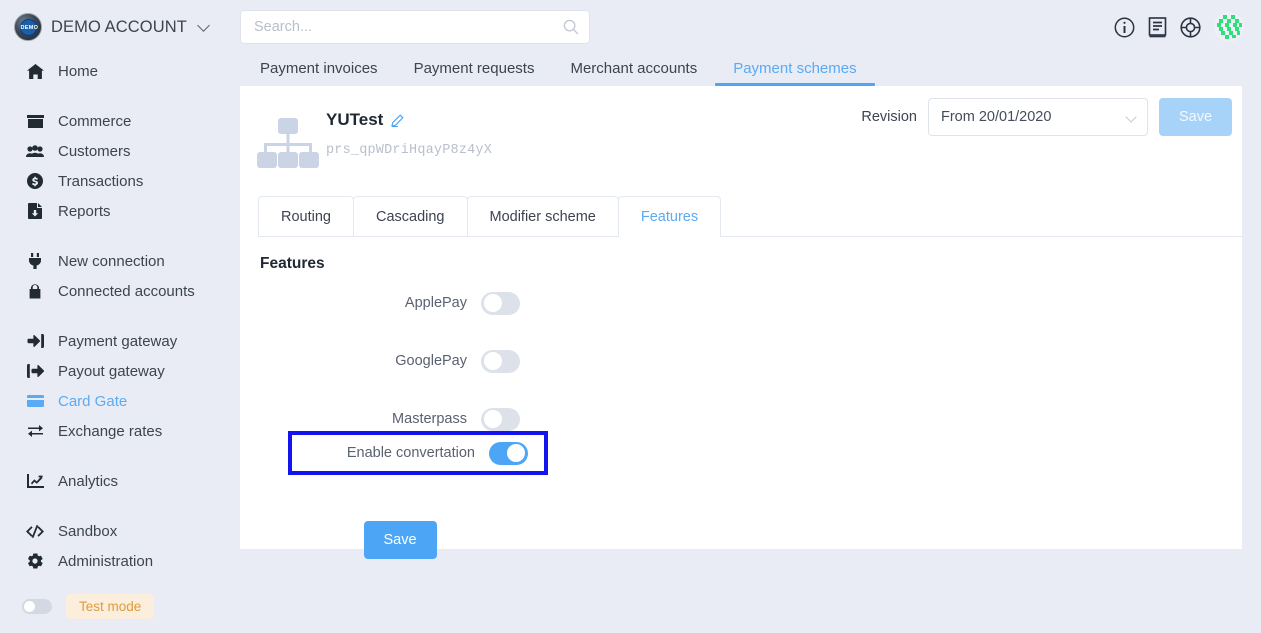  Describe the element at coordinates (750, 27) in the screenshot. I see `topbar` at that location.